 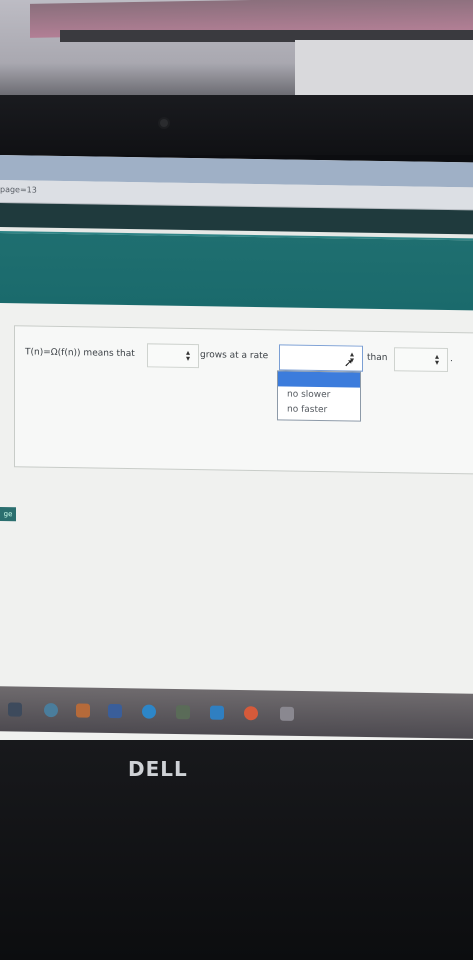 I want to click on address-text: page=13, so click(x=18, y=190).